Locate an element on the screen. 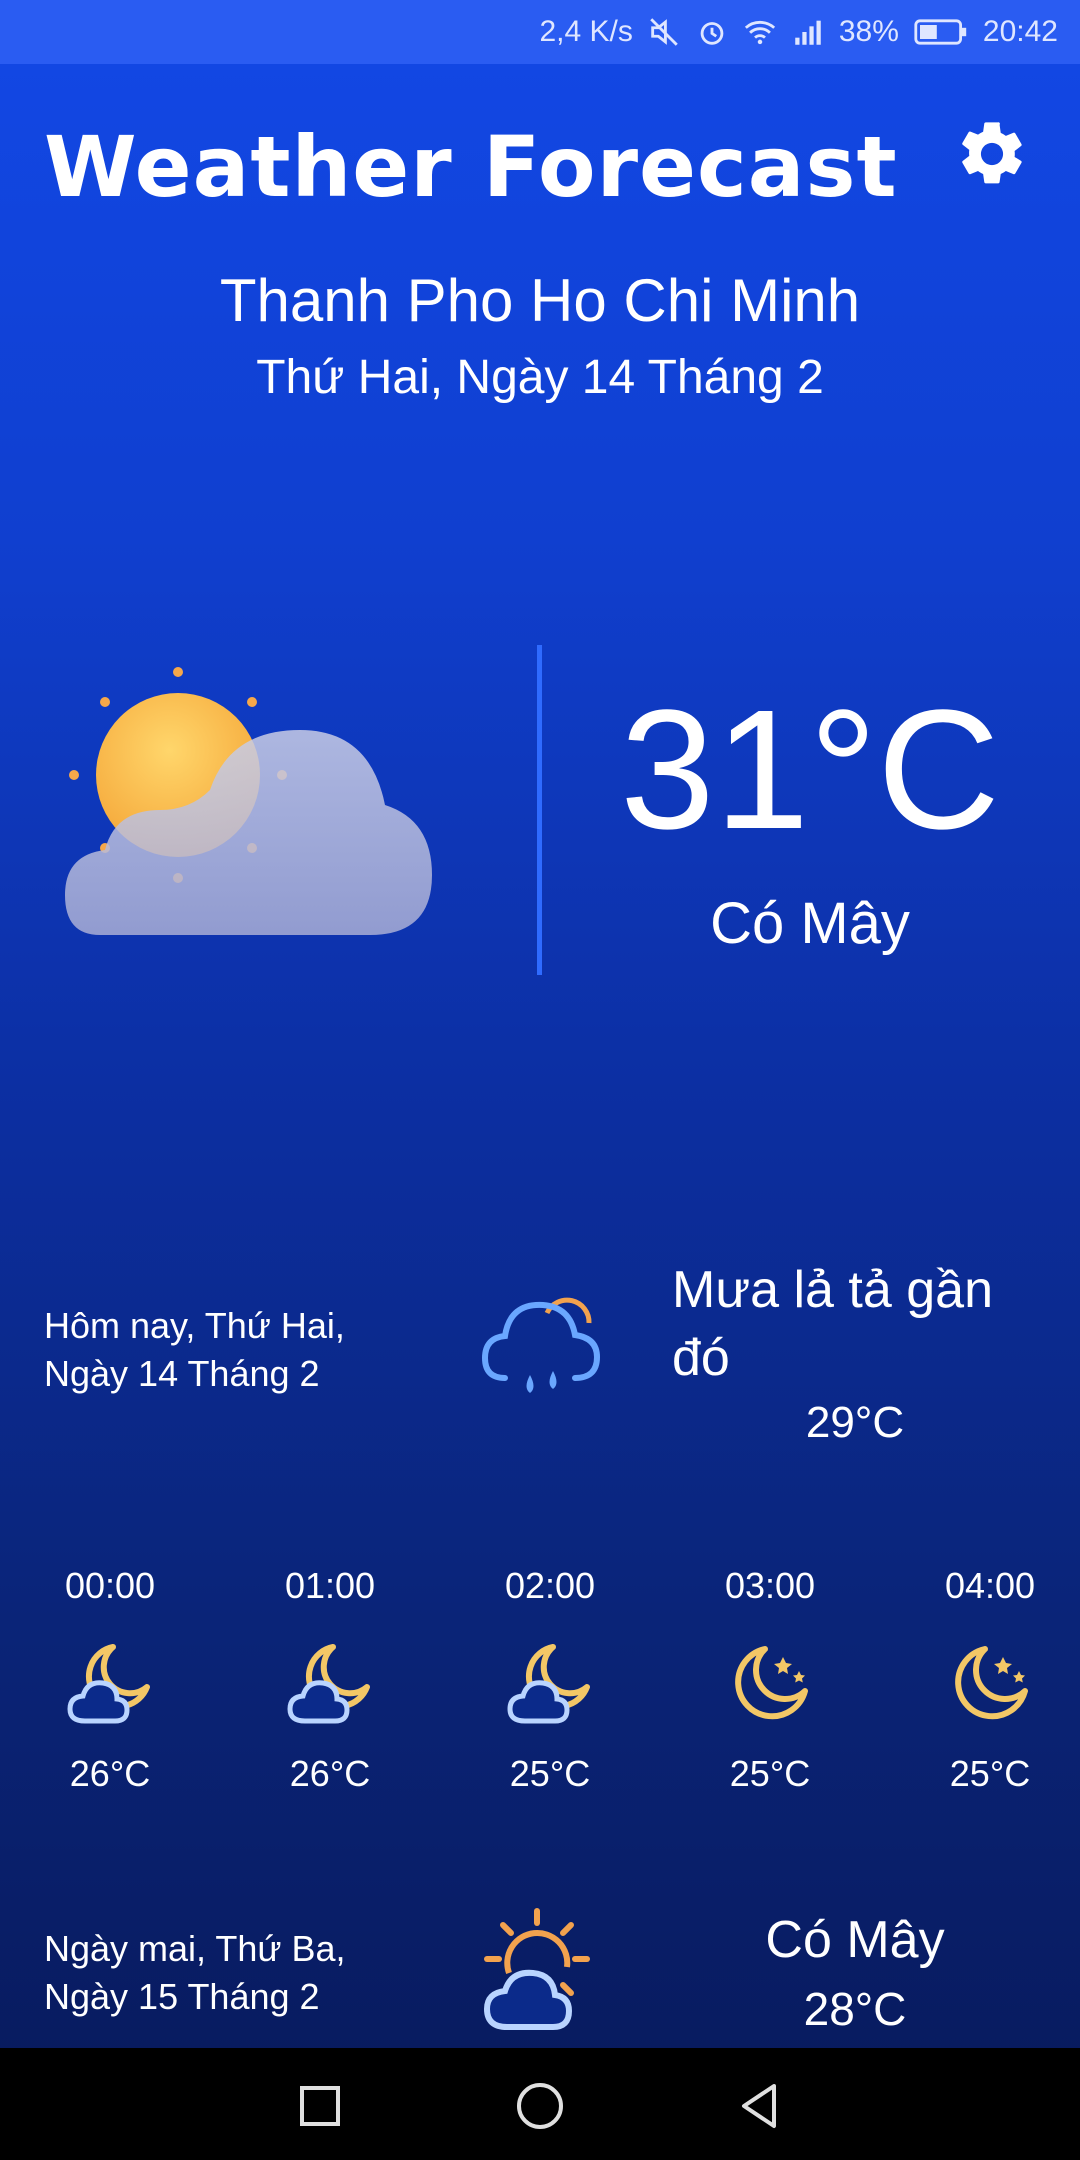 Image resolution: width=1080 pixels, height=2160 pixels. hour-time: 03:00 is located at coordinates (770, 1585).